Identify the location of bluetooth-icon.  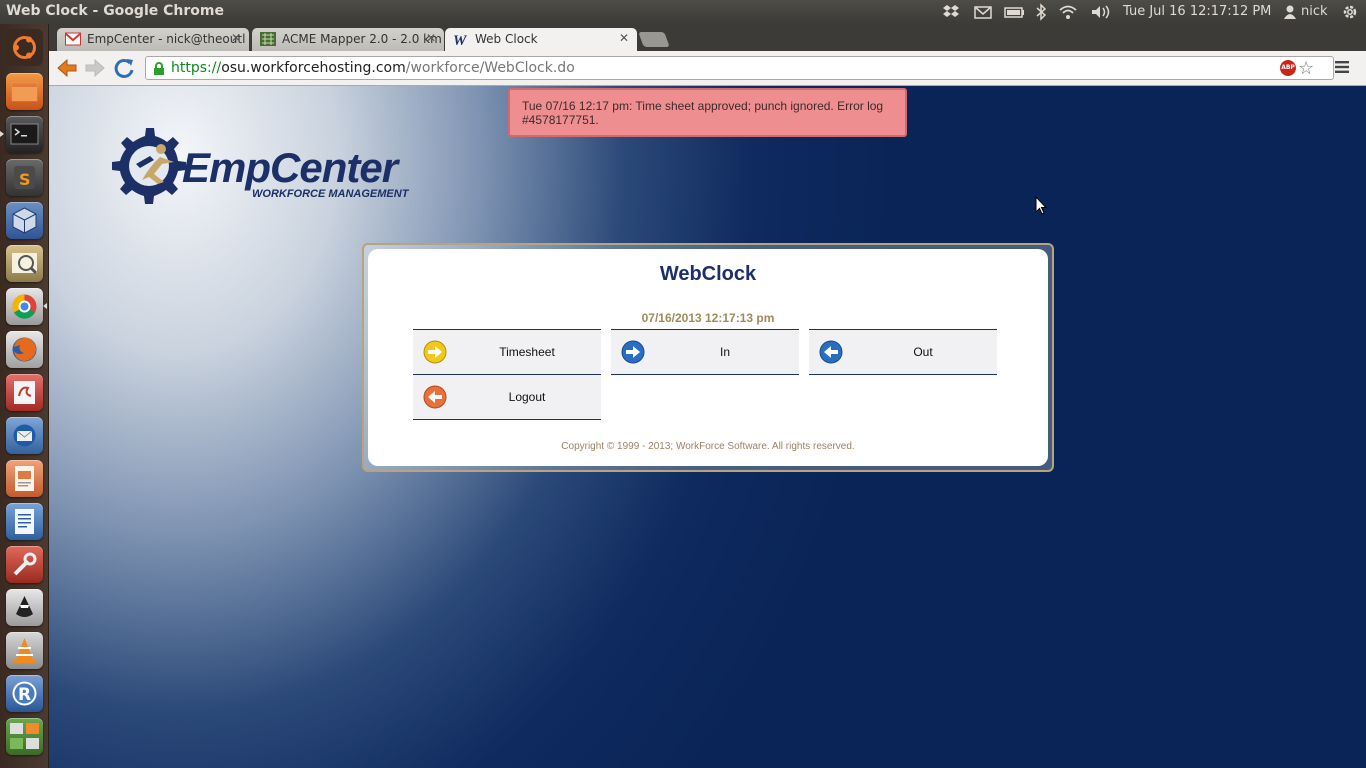
(1041, 12).